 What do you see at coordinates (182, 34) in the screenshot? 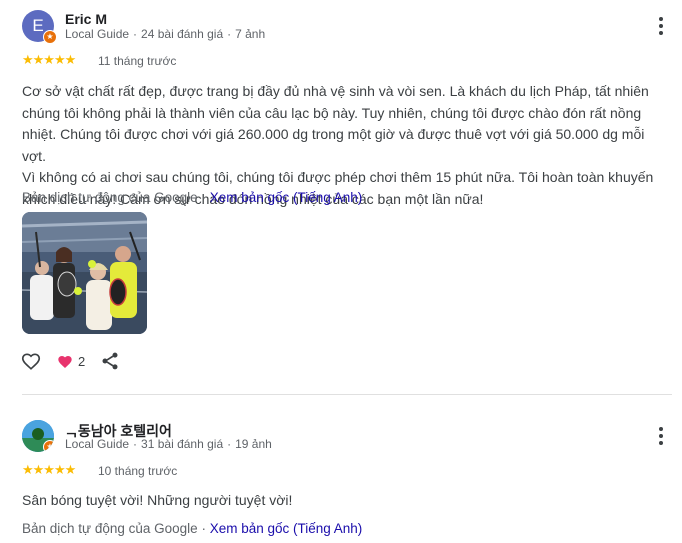
I see `review-count: 24 bài đánh giá` at bounding box center [182, 34].